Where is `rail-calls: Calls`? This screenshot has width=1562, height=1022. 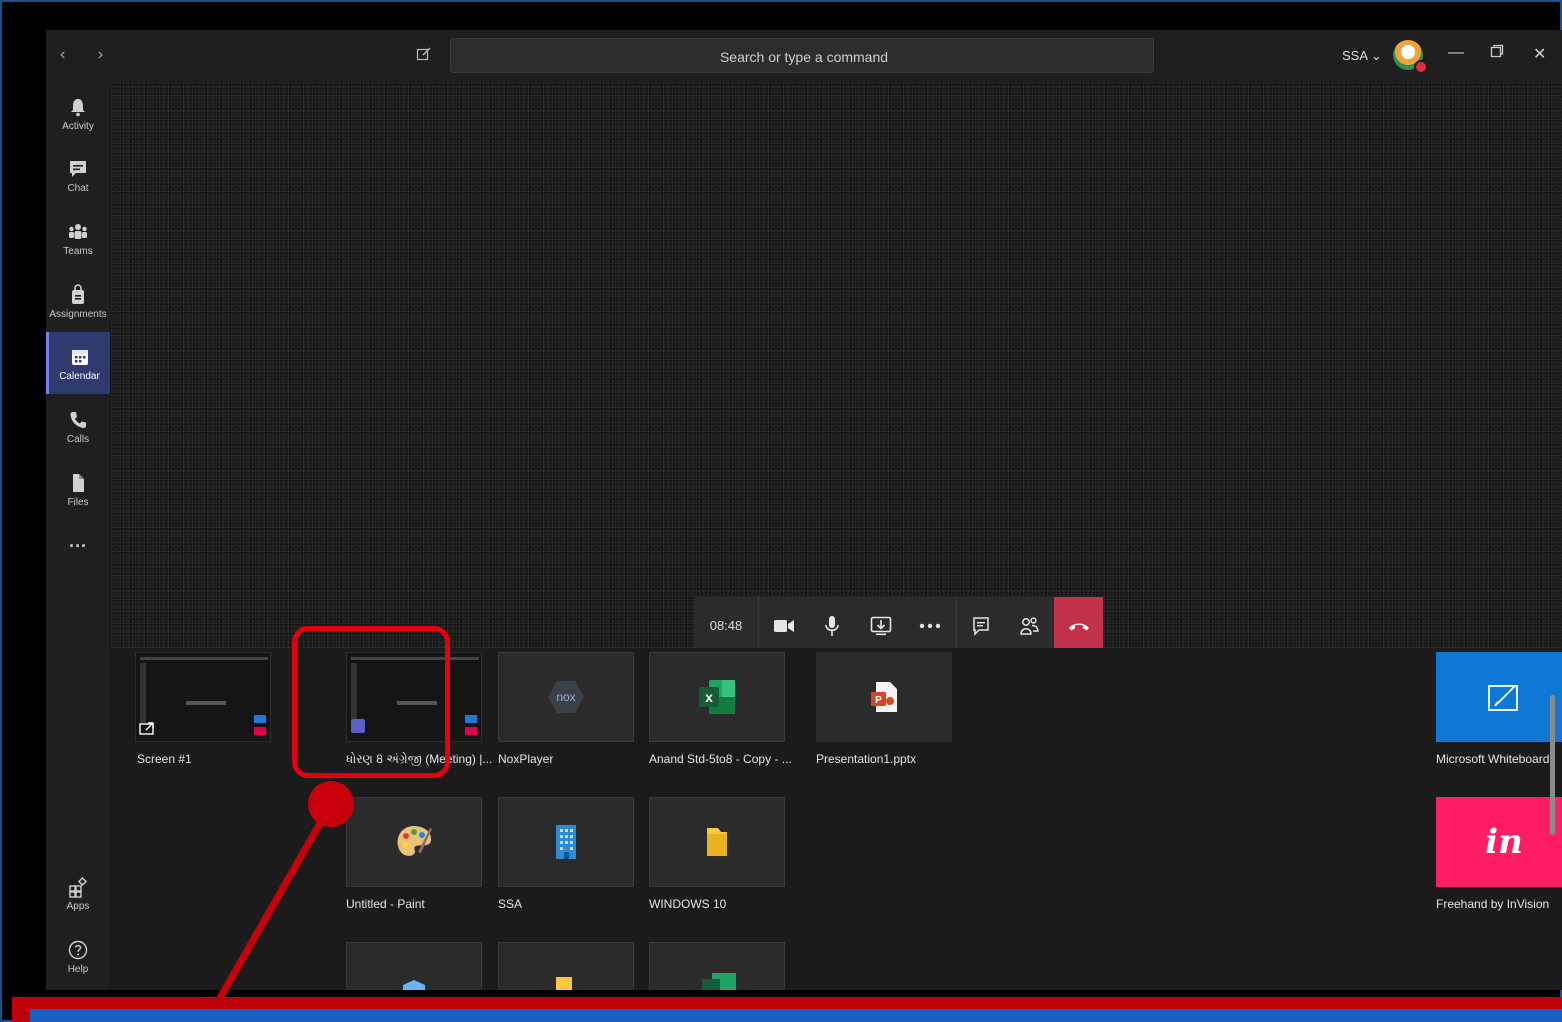 rail-calls: Calls is located at coordinates (78, 426).